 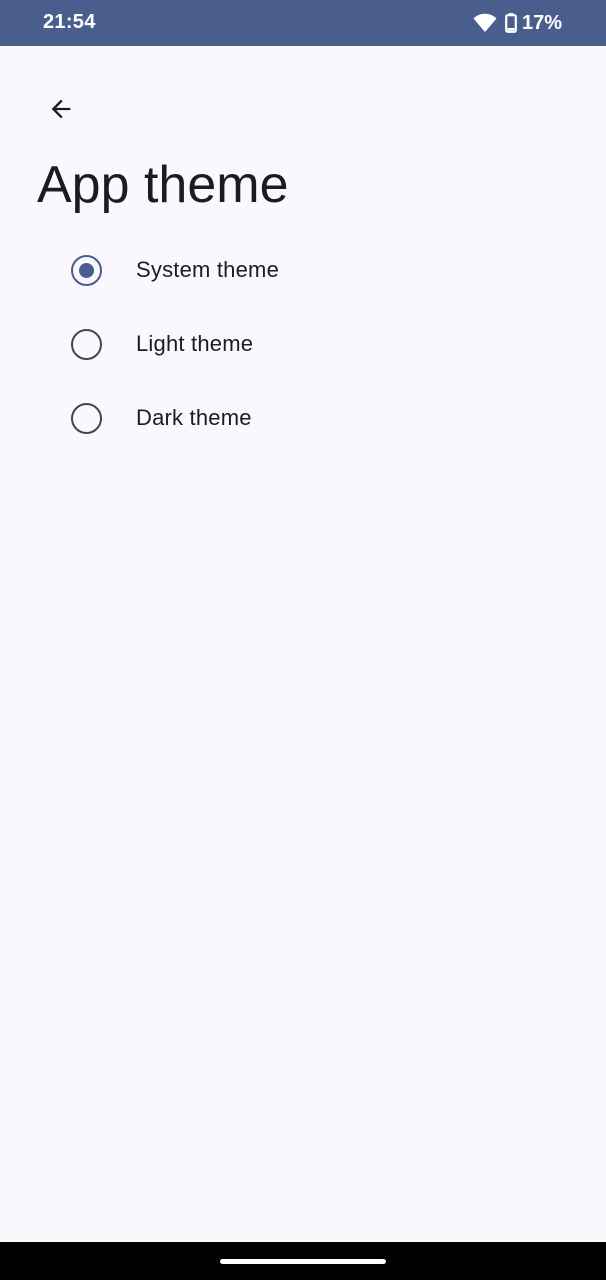 I want to click on option-label: System theme, so click(x=208, y=269).